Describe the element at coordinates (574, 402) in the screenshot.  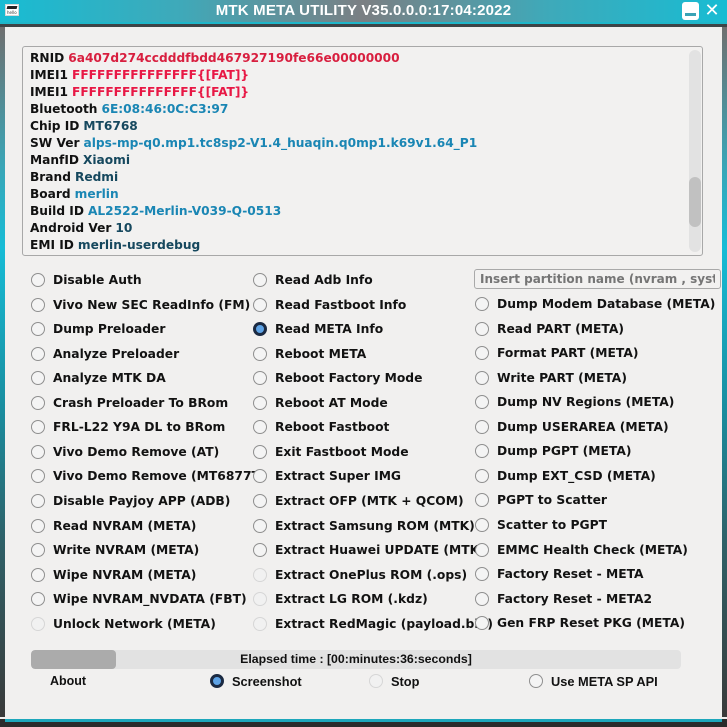
I see `option-dump-nv-regions-meta: Dump NV Regions (META)` at that location.